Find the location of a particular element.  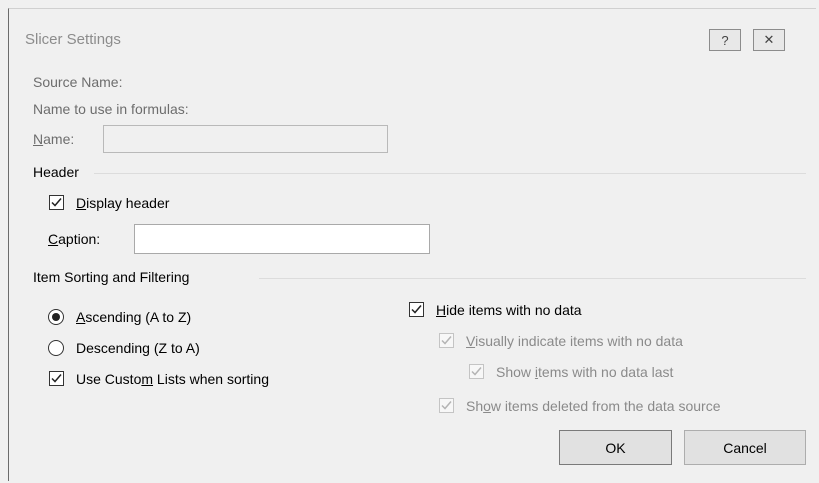

name-field is located at coordinates (245, 139).